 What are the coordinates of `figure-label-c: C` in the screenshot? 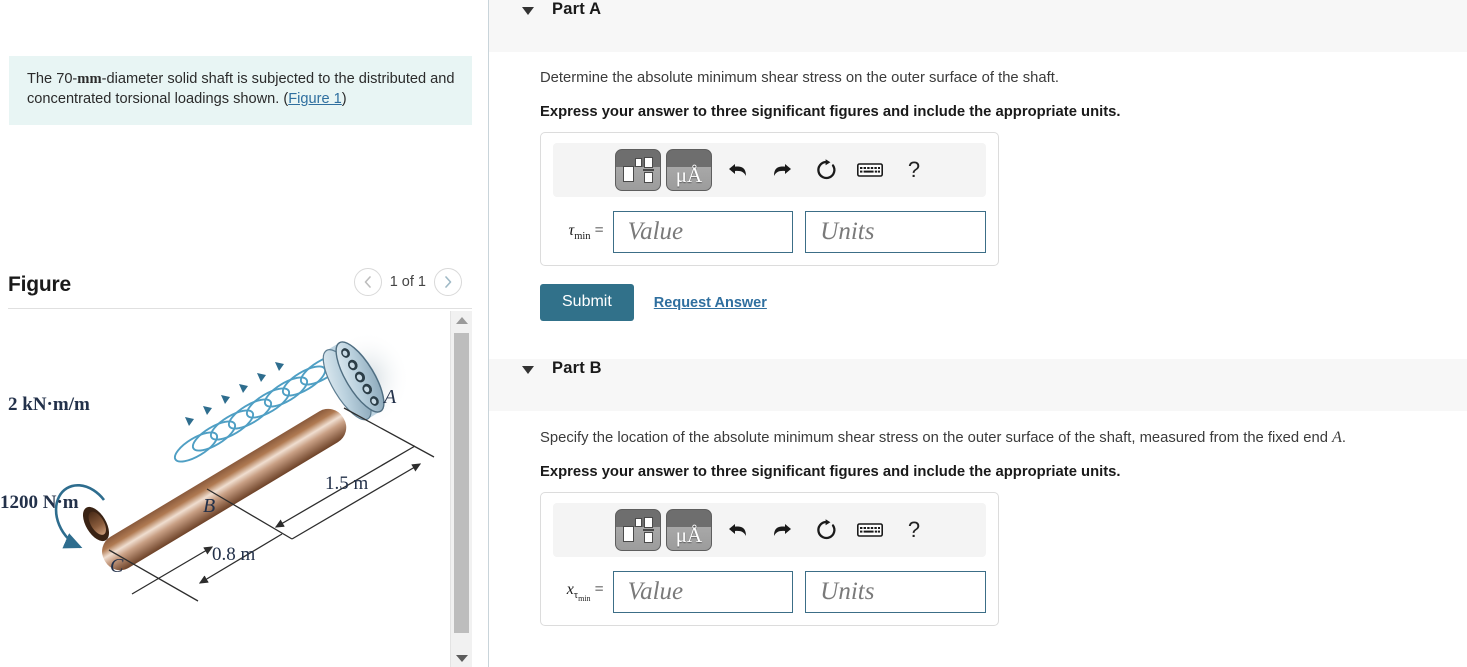 It's located at (117, 566).